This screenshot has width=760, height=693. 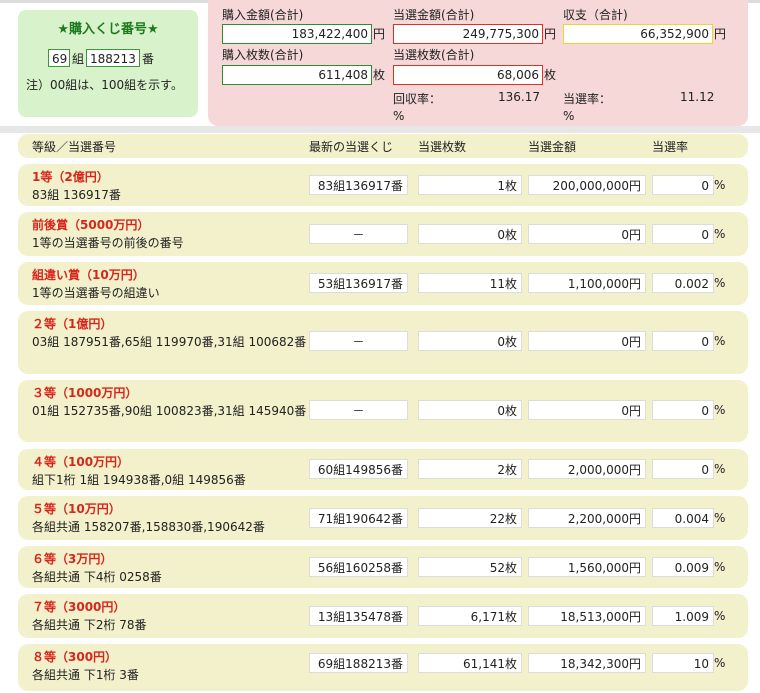 What do you see at coordinates (81, 462) in the screenshot?
I see `prize-tier: ４等（100万円）` at bounding box center [81, 462].